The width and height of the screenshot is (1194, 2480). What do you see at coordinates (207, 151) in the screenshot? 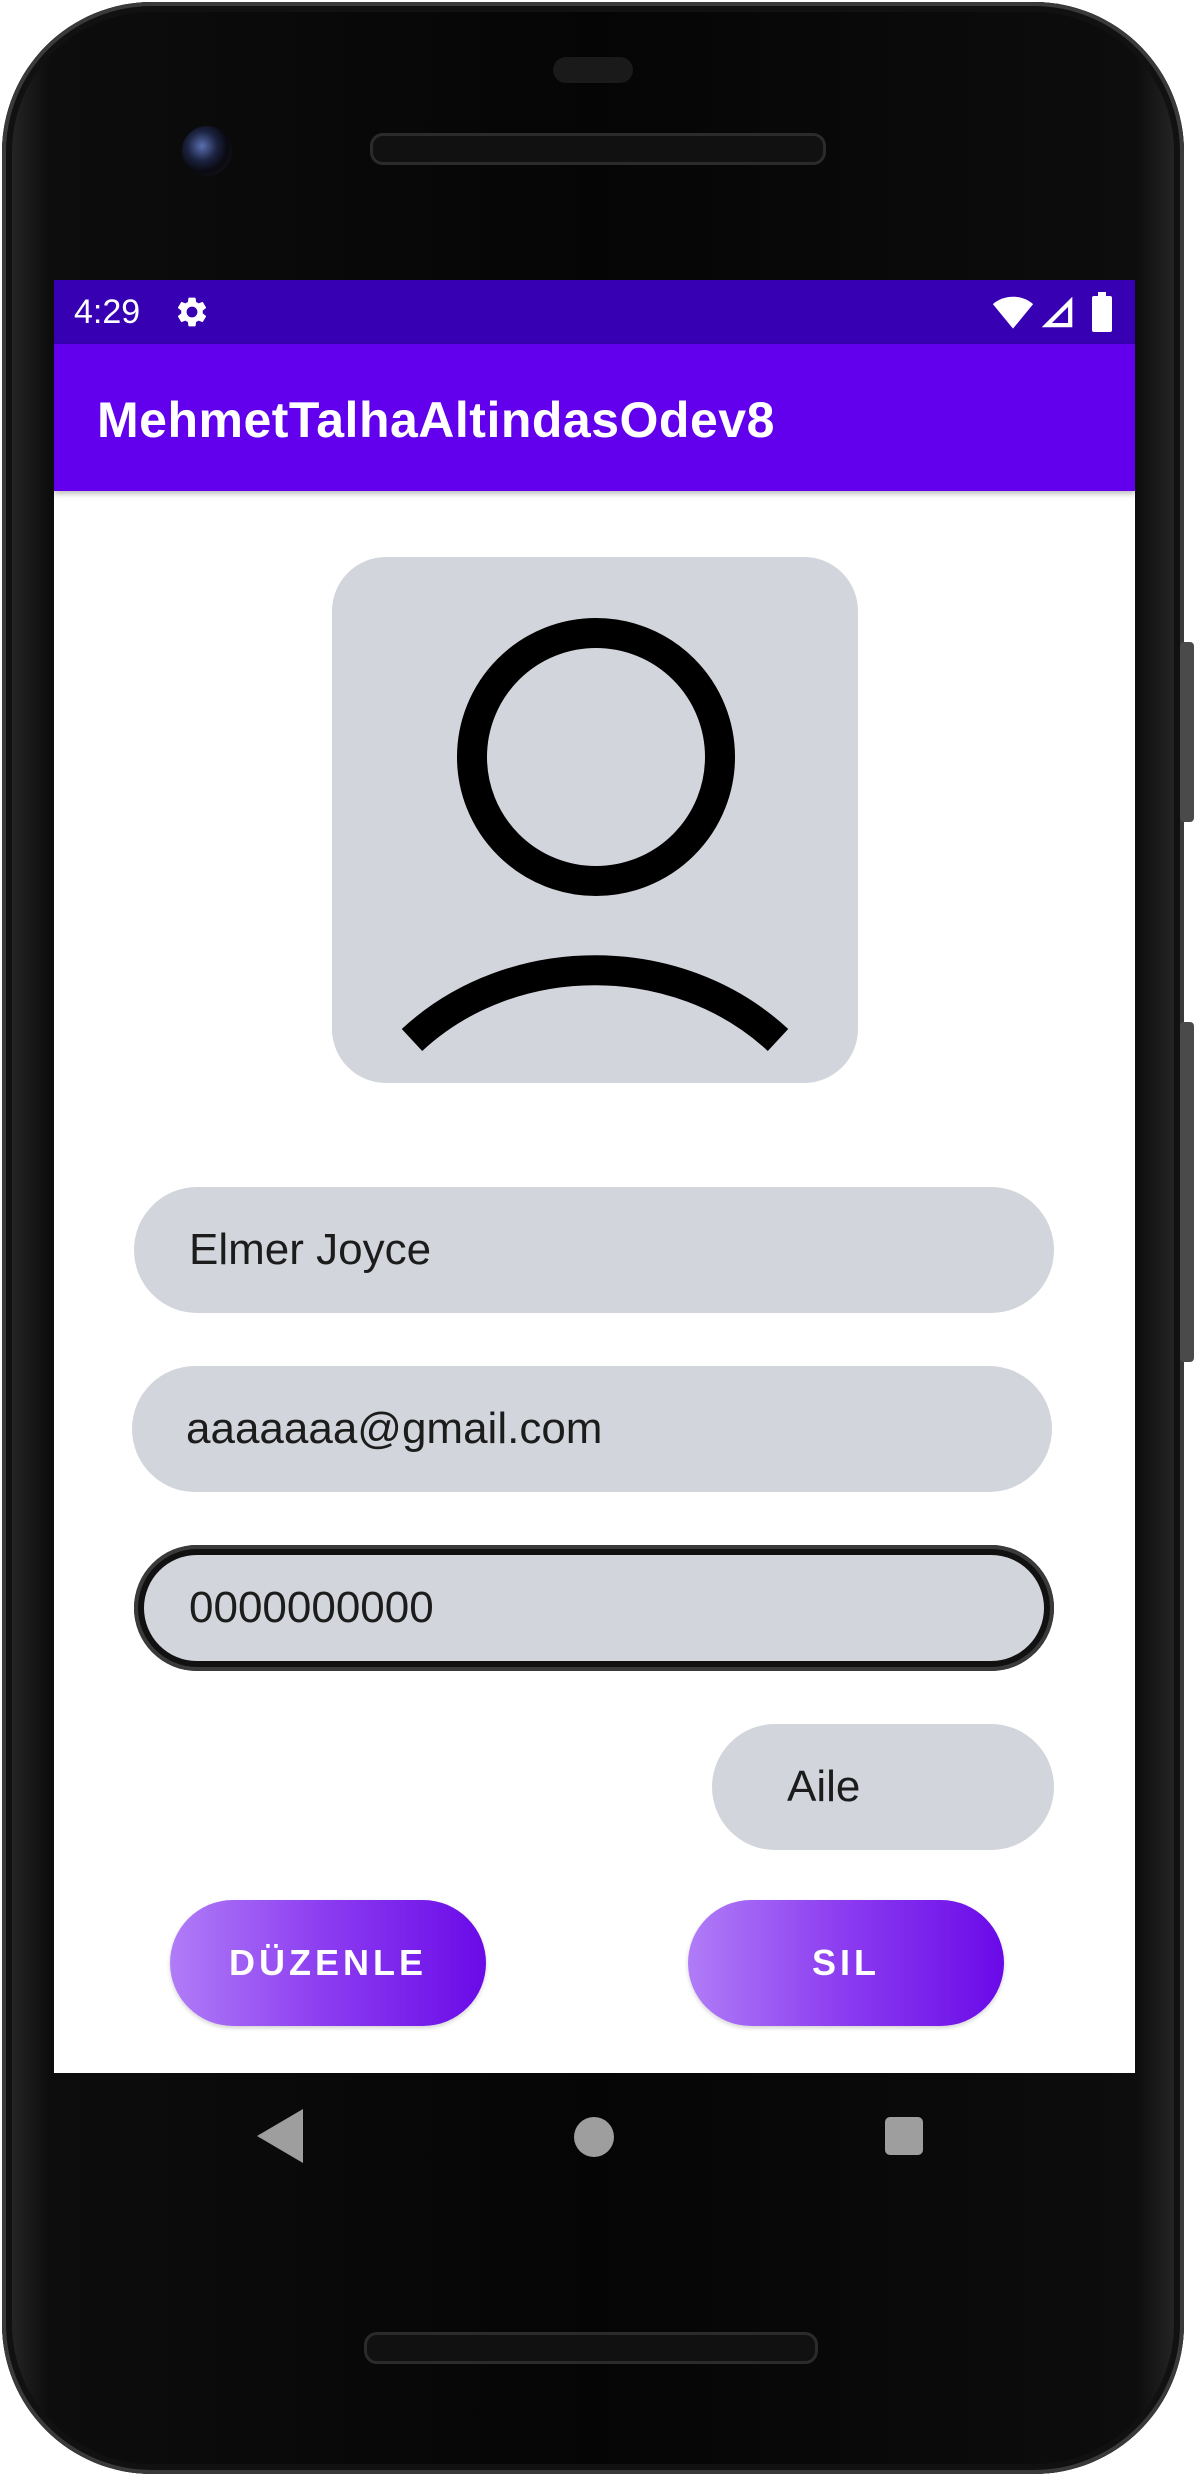
I see `front-camera` at bounding box center [207, 151].